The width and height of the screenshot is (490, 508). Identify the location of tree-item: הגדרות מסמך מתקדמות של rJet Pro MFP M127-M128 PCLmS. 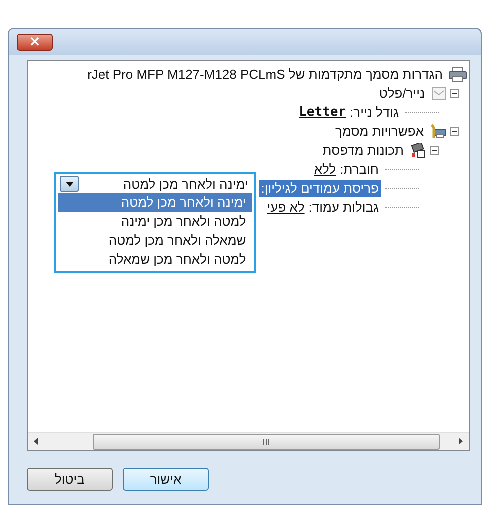
(265, 74).